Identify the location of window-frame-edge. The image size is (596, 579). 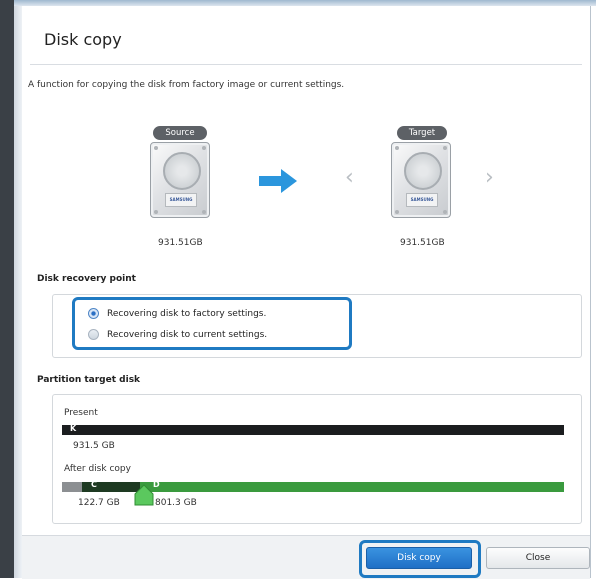
(18, 289).